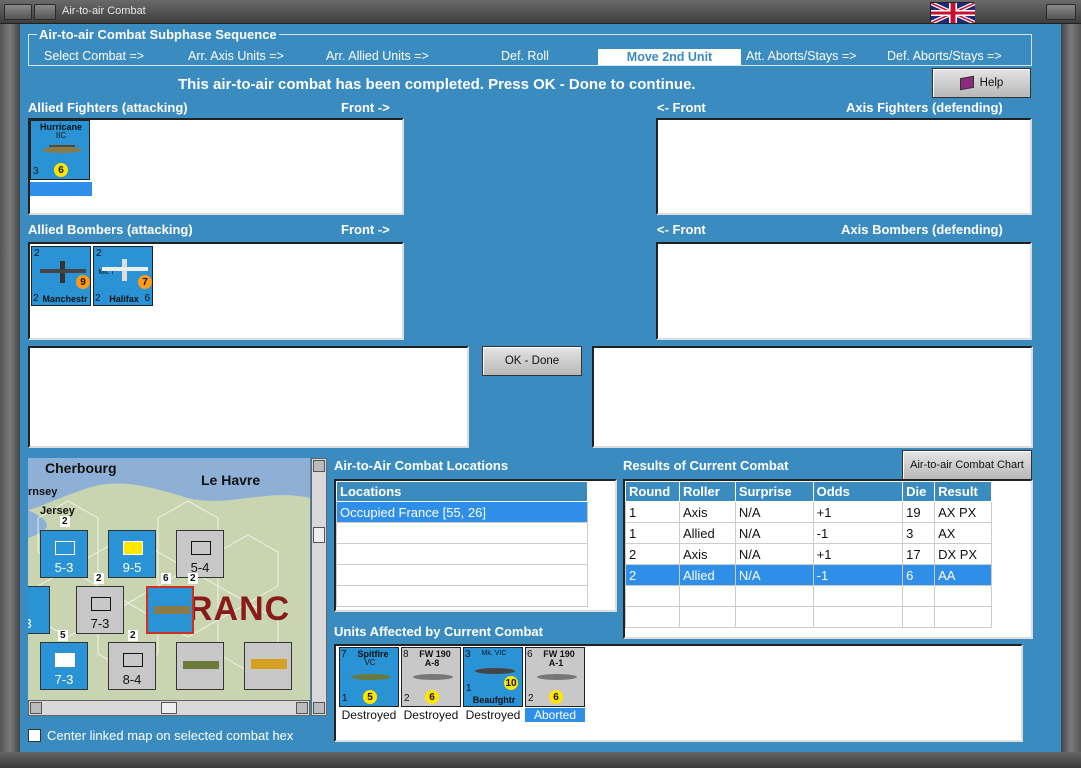 This screenshot has height=768, width=1081. What do you see at coordinates (64, 679) in the screenshot?
I see `counter-value: 7-3` at bounding box center [64, 679].